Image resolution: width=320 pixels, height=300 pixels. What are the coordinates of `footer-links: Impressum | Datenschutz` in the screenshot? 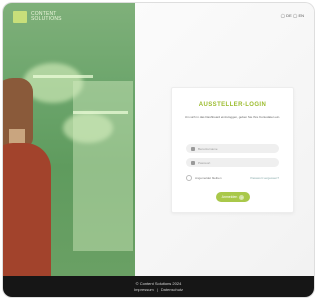 It's located at (158, 290).